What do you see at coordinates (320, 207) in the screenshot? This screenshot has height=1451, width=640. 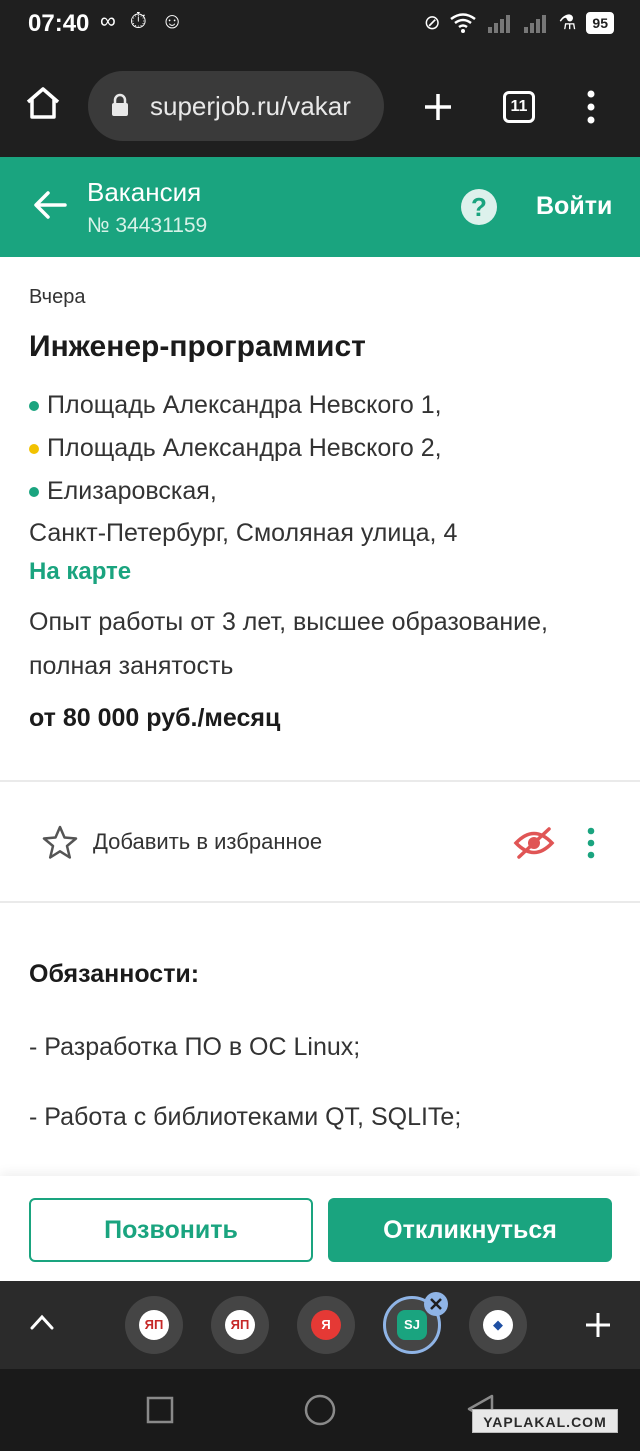 I see `app-header: Вакансия № 34431159 Войти` at bounding box center [320, 207].